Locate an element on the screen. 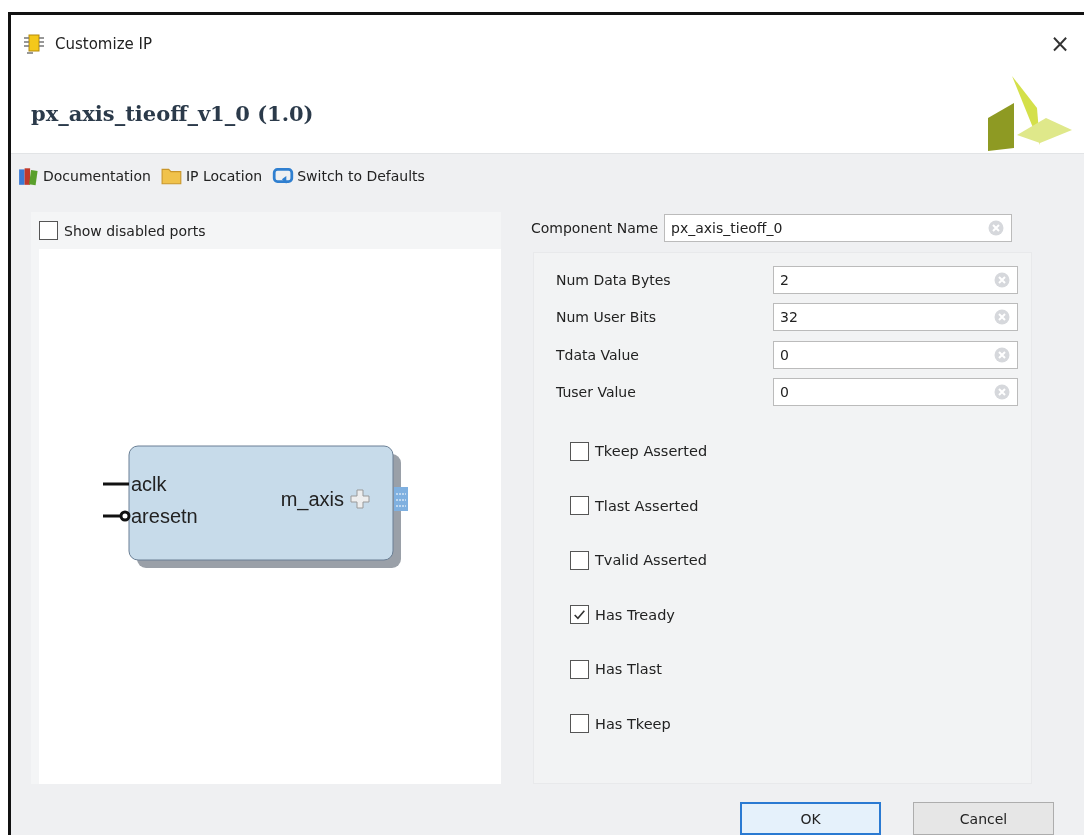  dialog-button: Cancel is located at coordinates (983, 818).